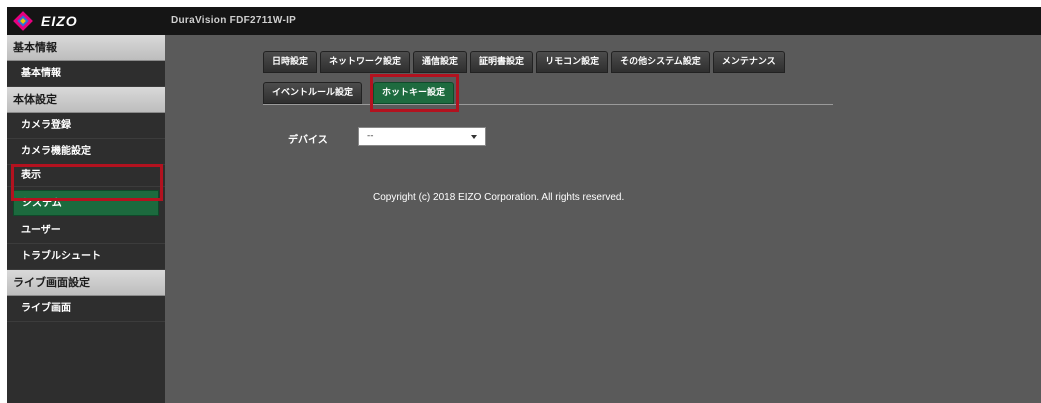  What do you see at coordinates (414, 93) in the screenshot?
I see `tab-highlight-frame` at bounding box center [414, 93].